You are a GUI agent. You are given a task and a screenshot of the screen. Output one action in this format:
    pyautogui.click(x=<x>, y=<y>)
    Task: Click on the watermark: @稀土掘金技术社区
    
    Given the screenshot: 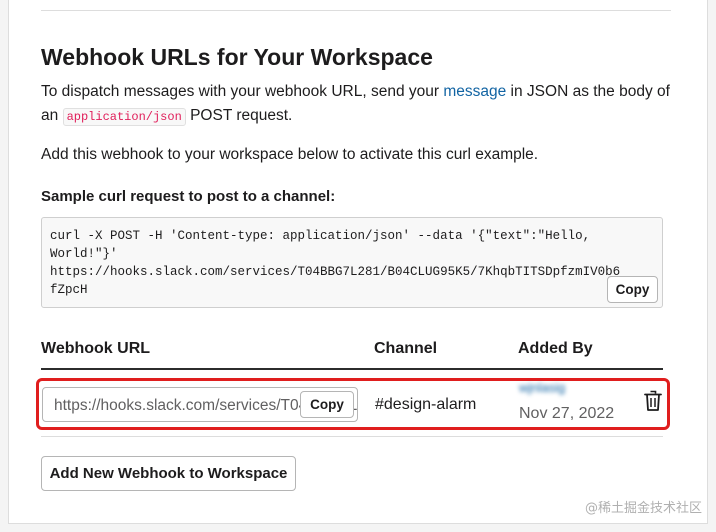 What is the action you would take?
    pyautogui.click(x=643, y=508)
    